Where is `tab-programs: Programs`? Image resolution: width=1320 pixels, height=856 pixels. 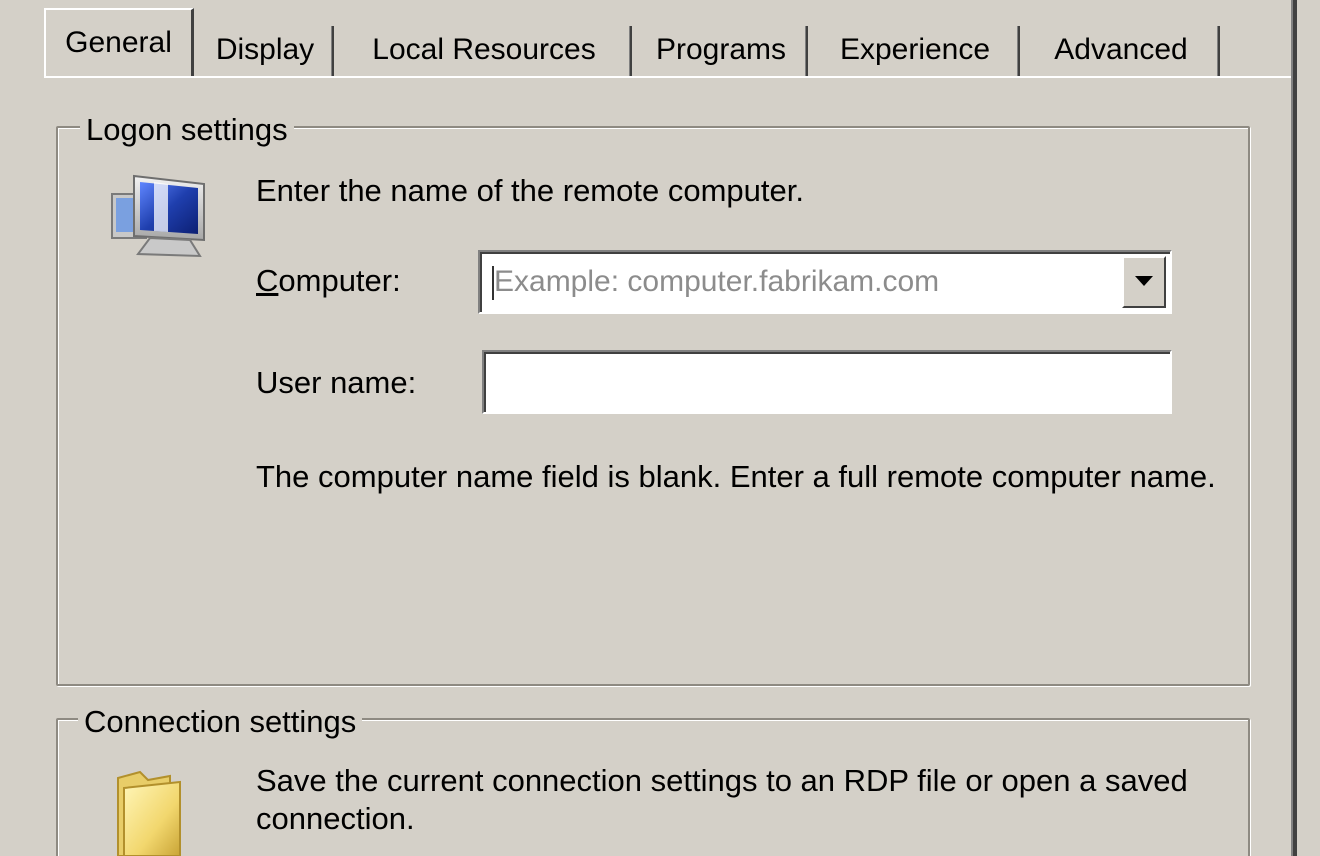
tab-programs: Programs is located at coordinates (721, 50).